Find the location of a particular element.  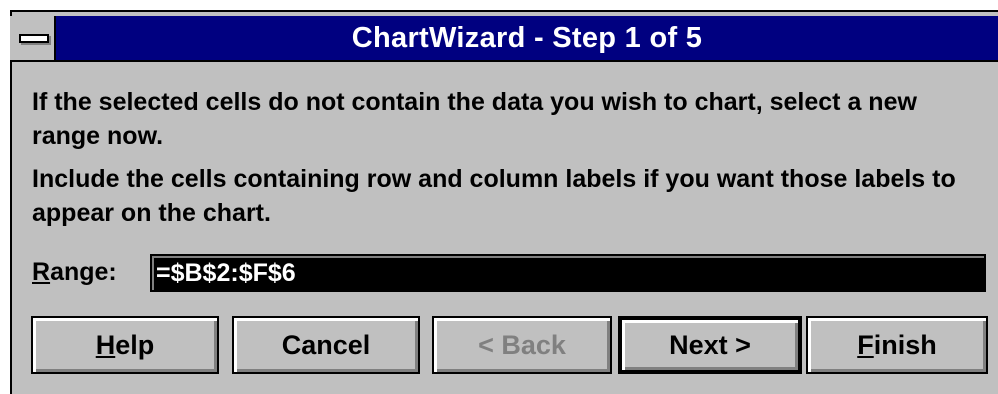

title-bar: ChartWizard - Step 1 of 5 is located at coordinates (504, 39).